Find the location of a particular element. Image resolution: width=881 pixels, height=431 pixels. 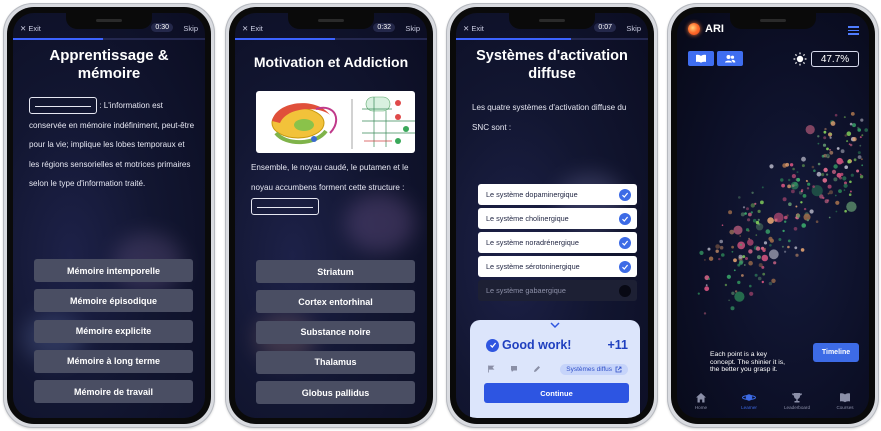

concept-point-cloud is located at coordinates (773, 213).